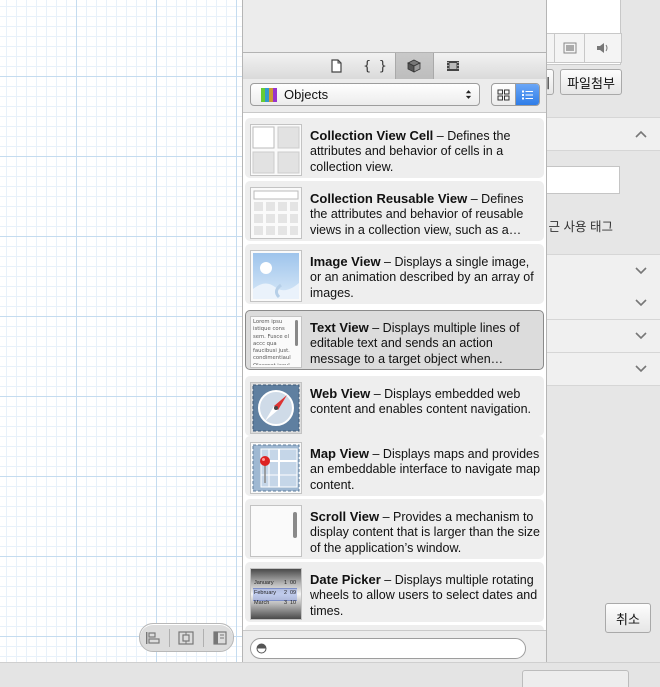 This screenshot has height=687, width=660. I want to click on library-item-title: Text View, so click(339, 327).